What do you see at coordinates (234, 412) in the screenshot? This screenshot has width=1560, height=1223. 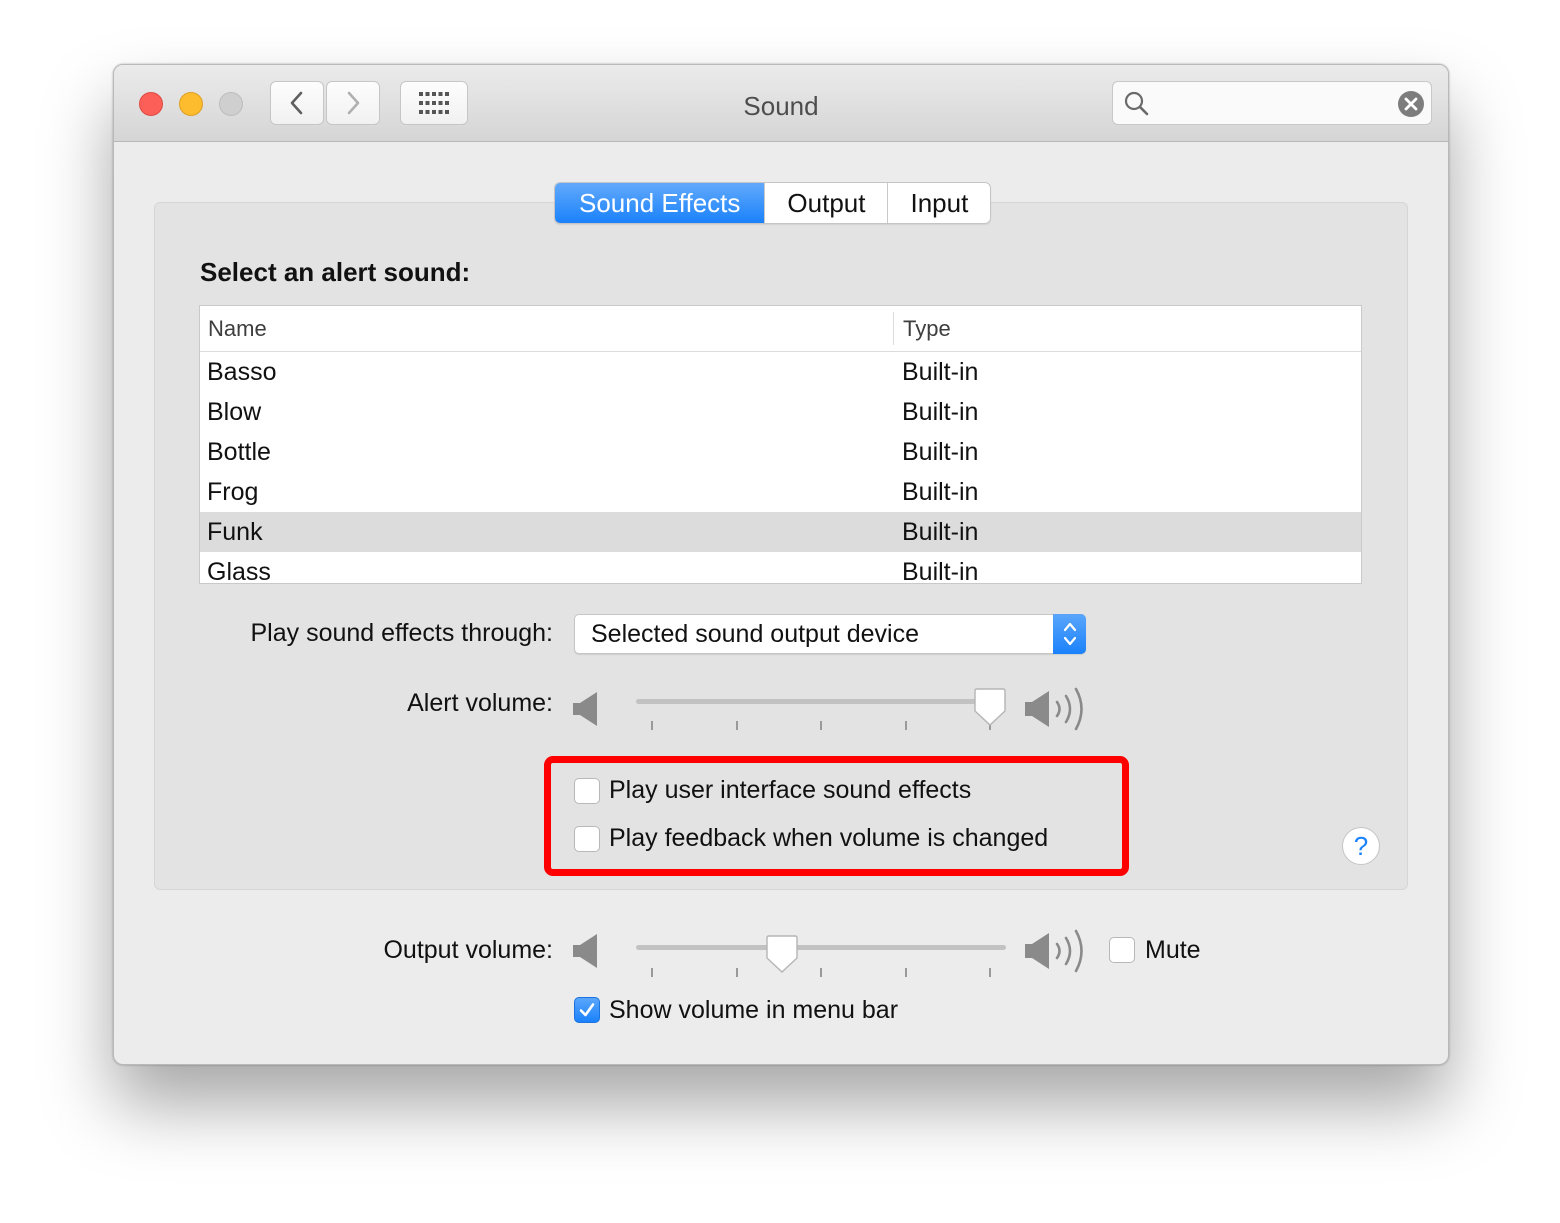 I see `sound-name: Blow` at bounding box center [234, 412].